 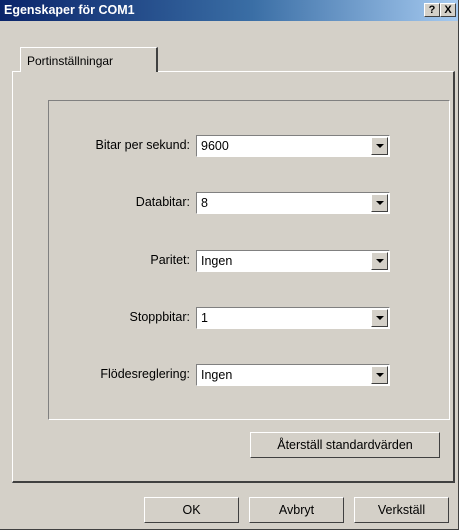 What do you see at coordinates (215, 146) in the screenshot?
I see `baud-rate-value: 9600` at bounding box center [215, 146].